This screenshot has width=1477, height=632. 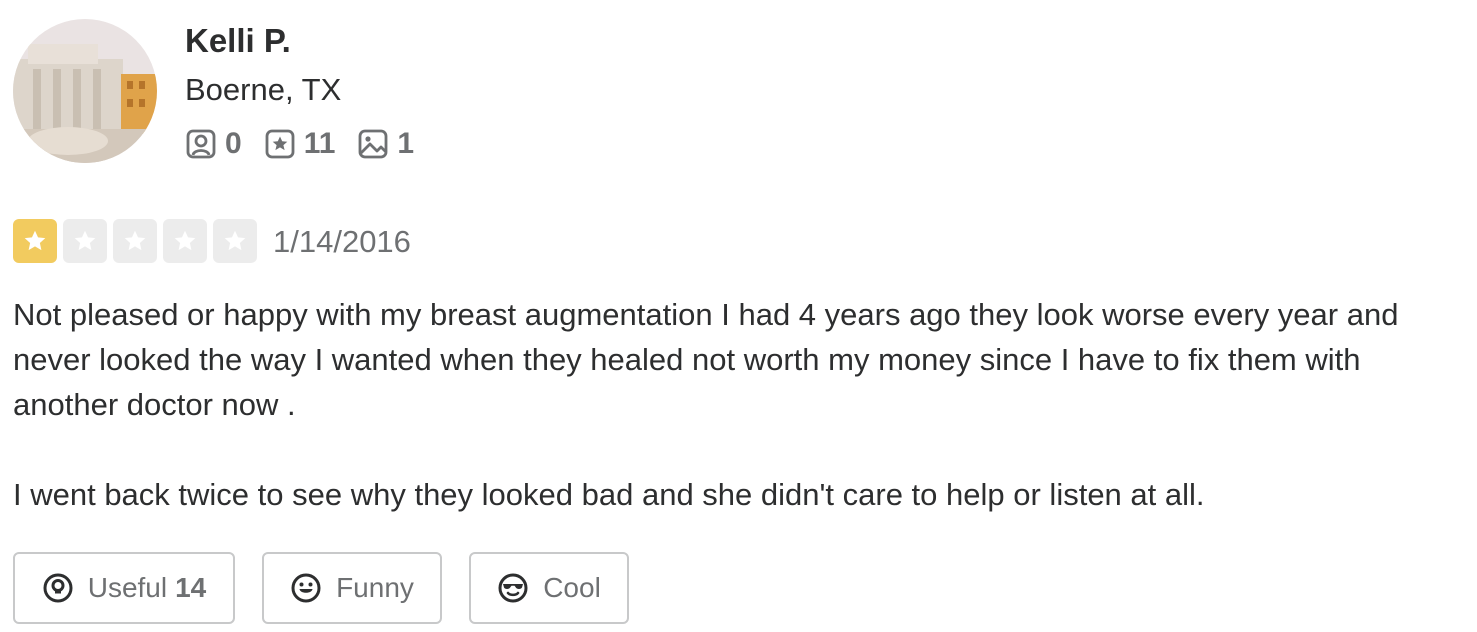 I want to click on review-date: 1/14/2016, so click(x=342, y=241).